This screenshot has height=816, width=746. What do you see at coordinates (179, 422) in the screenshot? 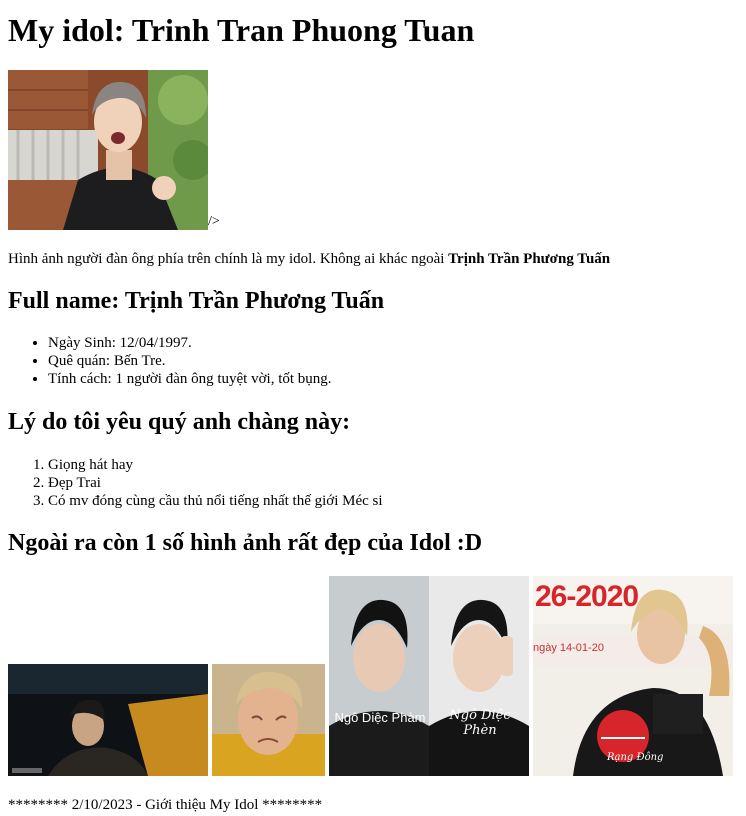
I see `reasons-heading: Lý do tôi yêu quý anh chàng này:` at bounding box center [179, 422].